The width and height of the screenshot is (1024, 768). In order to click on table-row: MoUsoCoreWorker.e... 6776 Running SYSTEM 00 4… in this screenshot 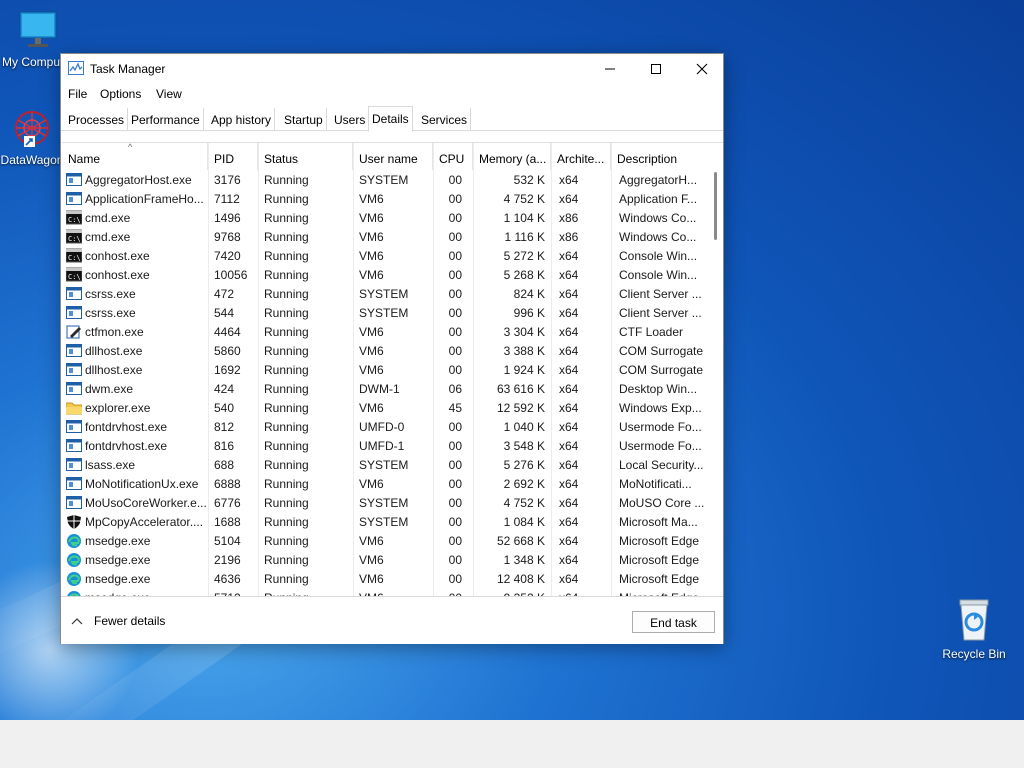, I will do `click(384, 502)`.